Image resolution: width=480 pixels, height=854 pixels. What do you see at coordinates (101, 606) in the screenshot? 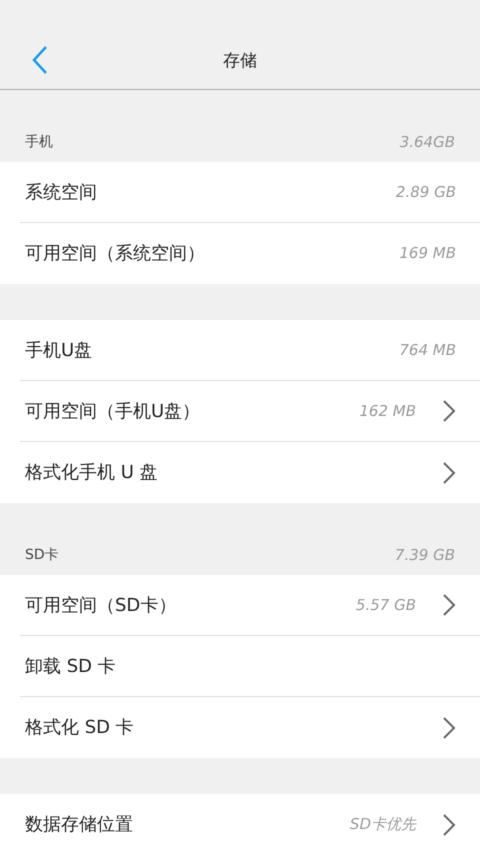
I see `row-label: 可用空间（SD卡）` at bounding box center [101, 606].